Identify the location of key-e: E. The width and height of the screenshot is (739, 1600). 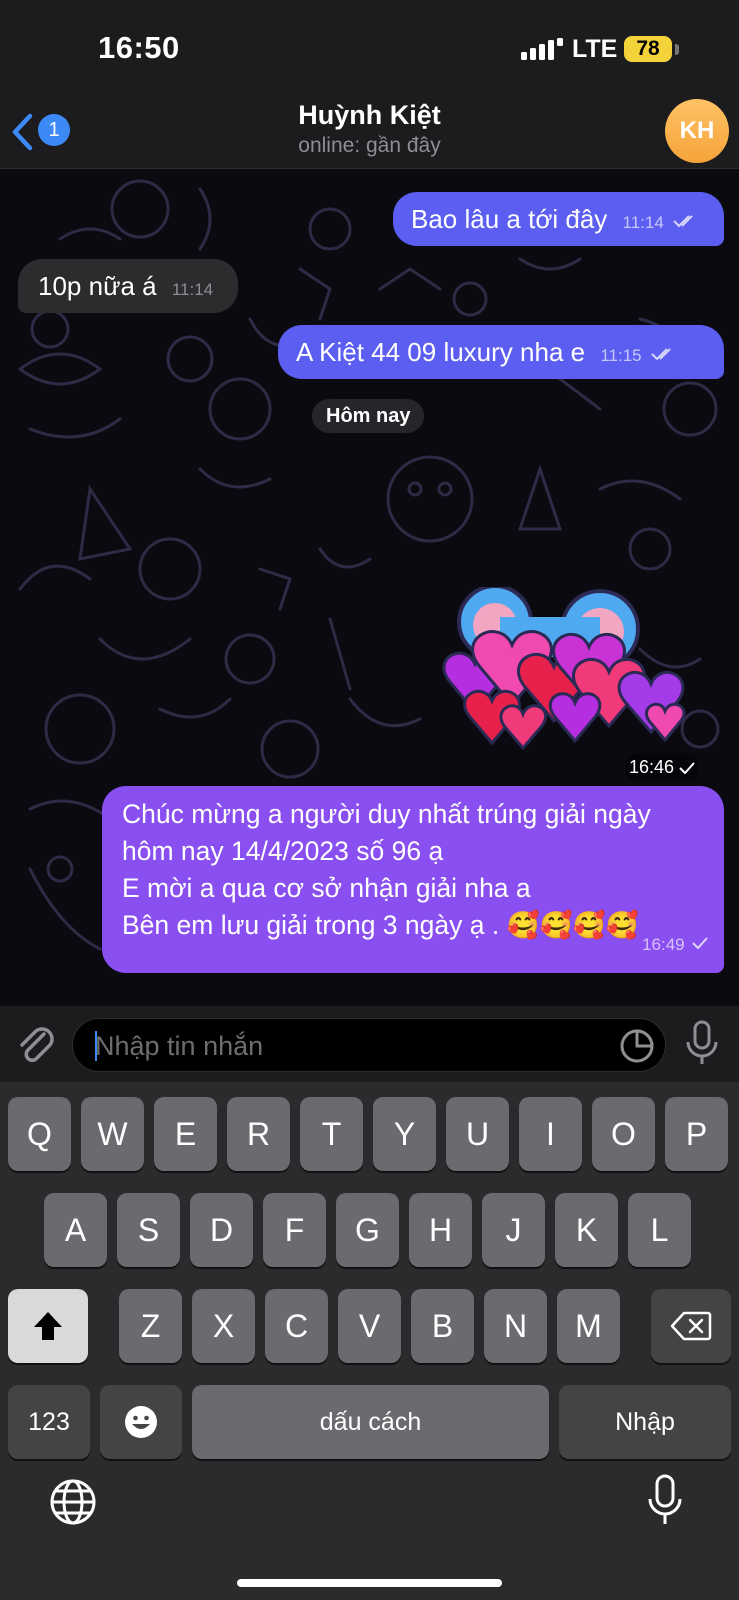
(185, 1134).